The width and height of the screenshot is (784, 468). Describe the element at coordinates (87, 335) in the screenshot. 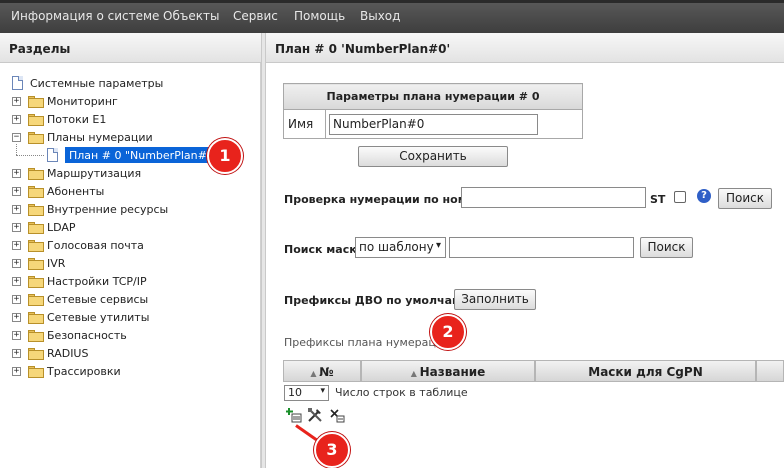

I see `tree-item-label: Безопасность` at that location.